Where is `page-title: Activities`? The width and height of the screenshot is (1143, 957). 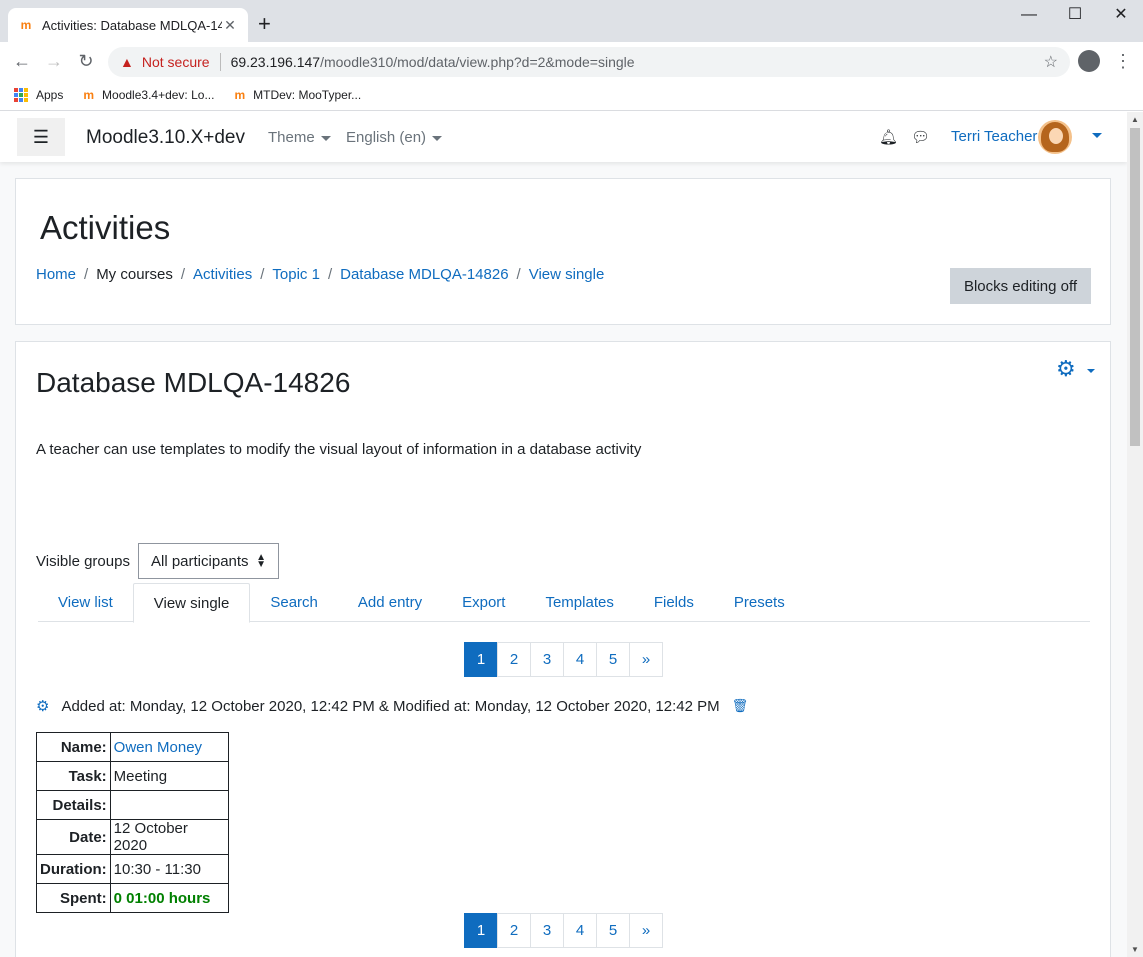
page-title: Activities is located at coordinates (105, 227).